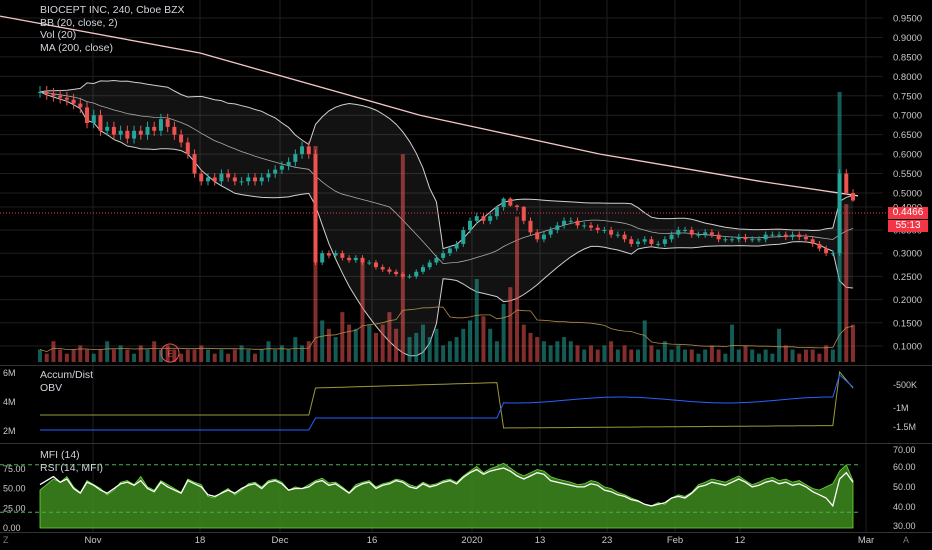 This screenshot has height=550, width=932. I want to click on bar-countdown-tag: 55:13, so click(908, 226).